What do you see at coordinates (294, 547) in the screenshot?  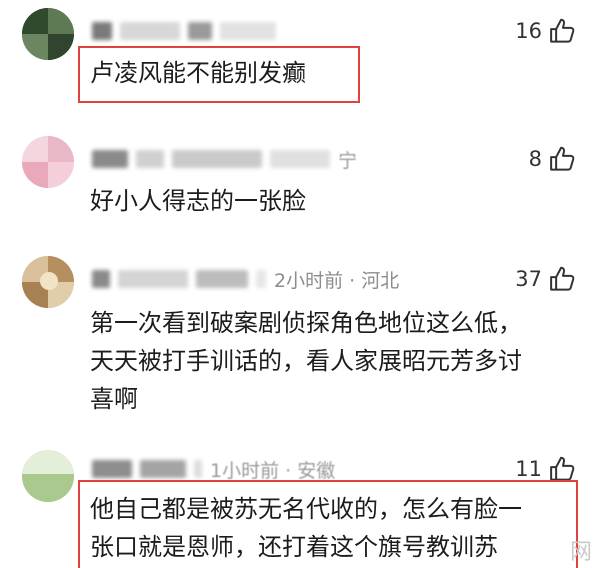 I see `comment-text-line: 张口就是恩师，还打着这个旗号教训苏` at bounding box center [294, 547].